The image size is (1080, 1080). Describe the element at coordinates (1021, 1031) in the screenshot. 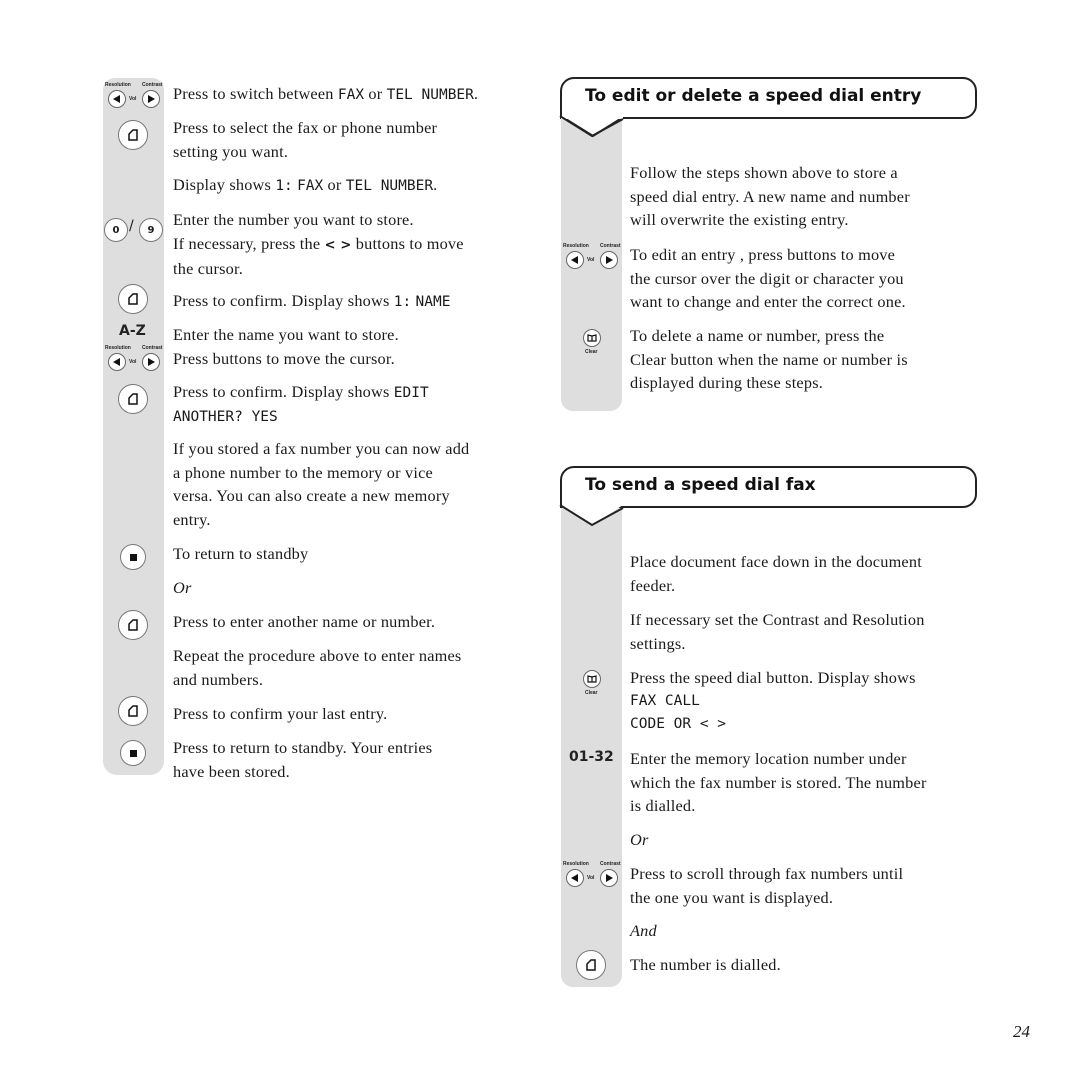

I see `page-number: 24` at that location.